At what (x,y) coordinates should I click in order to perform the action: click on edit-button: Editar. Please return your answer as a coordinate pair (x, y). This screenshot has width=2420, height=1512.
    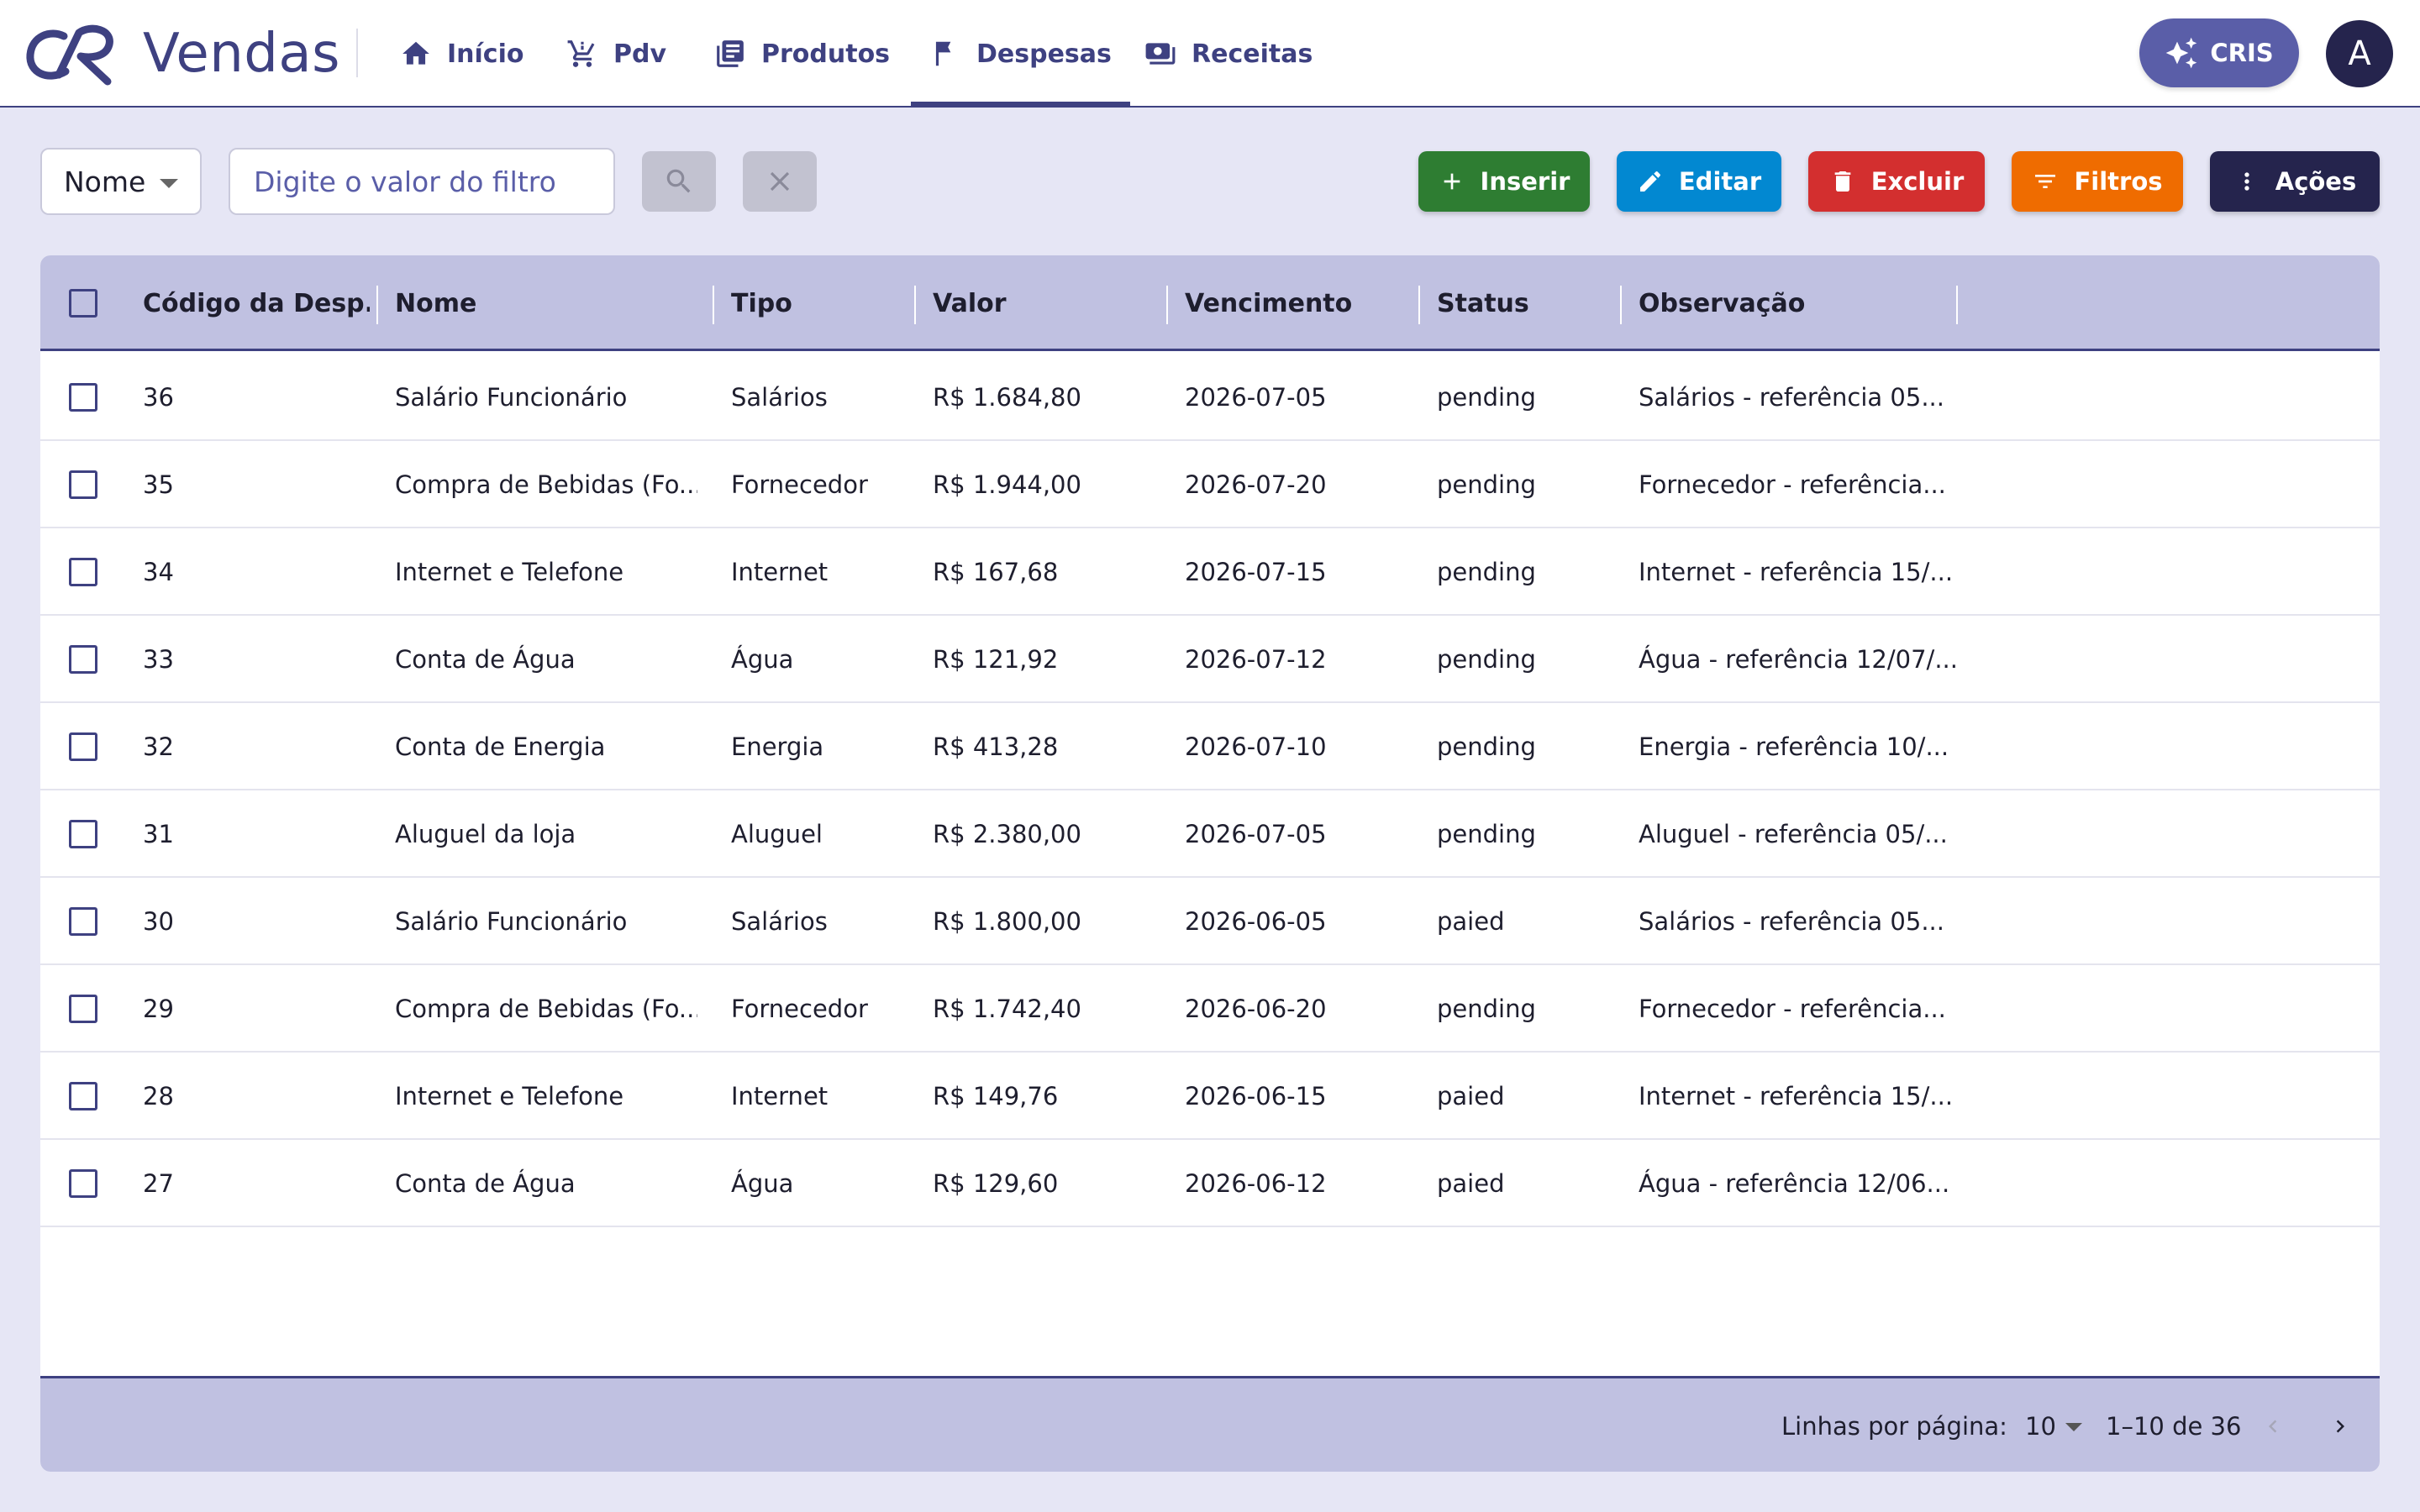
    Looking at the image, I should click on (1699, 181).